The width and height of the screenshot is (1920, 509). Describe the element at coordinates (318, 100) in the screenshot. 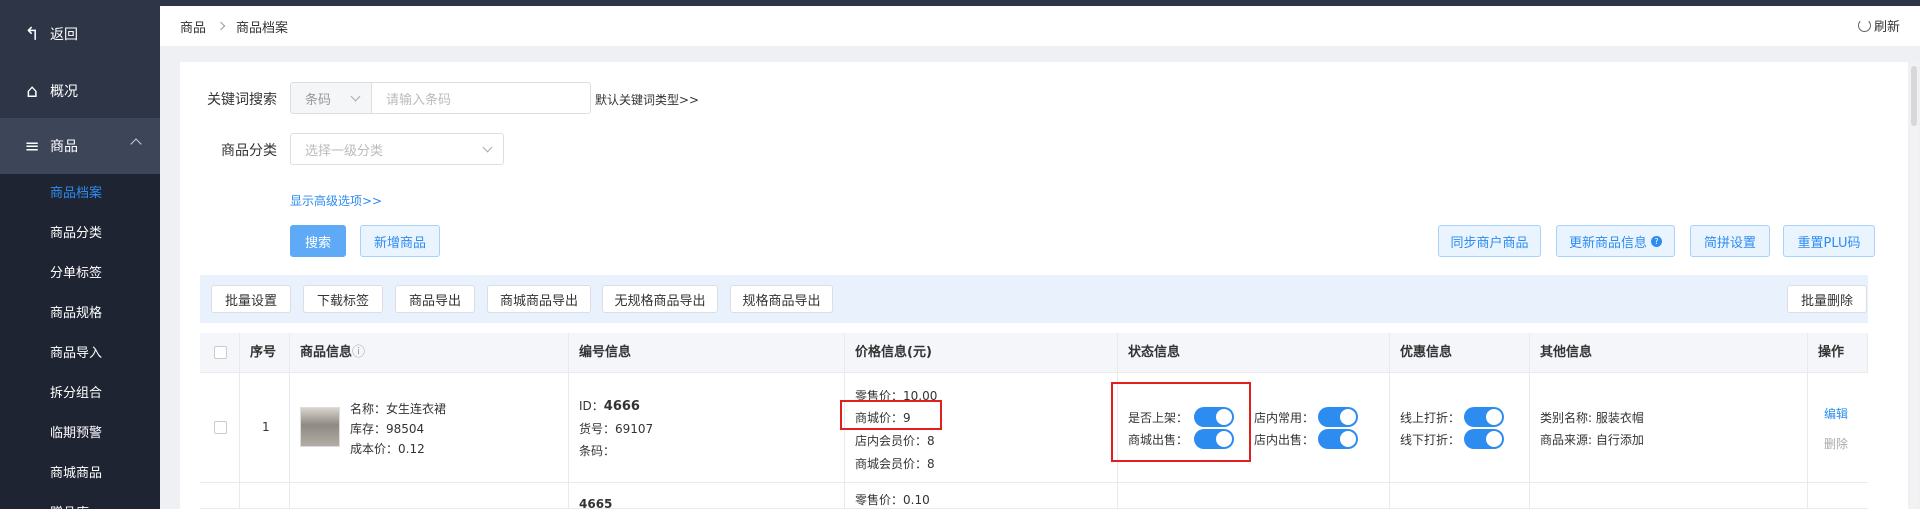

I see `keyword-type-value: 条码` at that location.